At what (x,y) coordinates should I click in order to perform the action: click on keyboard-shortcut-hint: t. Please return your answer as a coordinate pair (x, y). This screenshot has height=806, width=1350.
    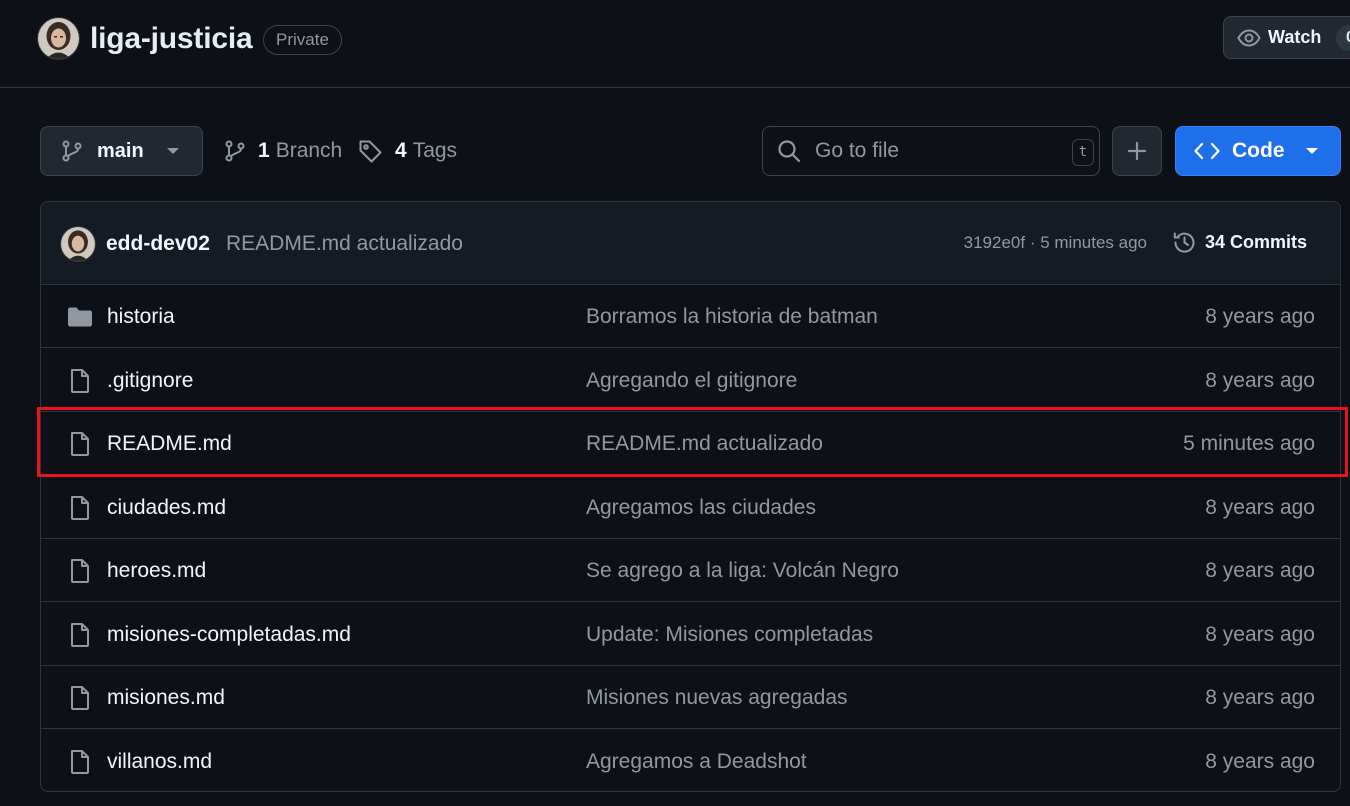
    Looking at the image, I should click on (1083, 152).